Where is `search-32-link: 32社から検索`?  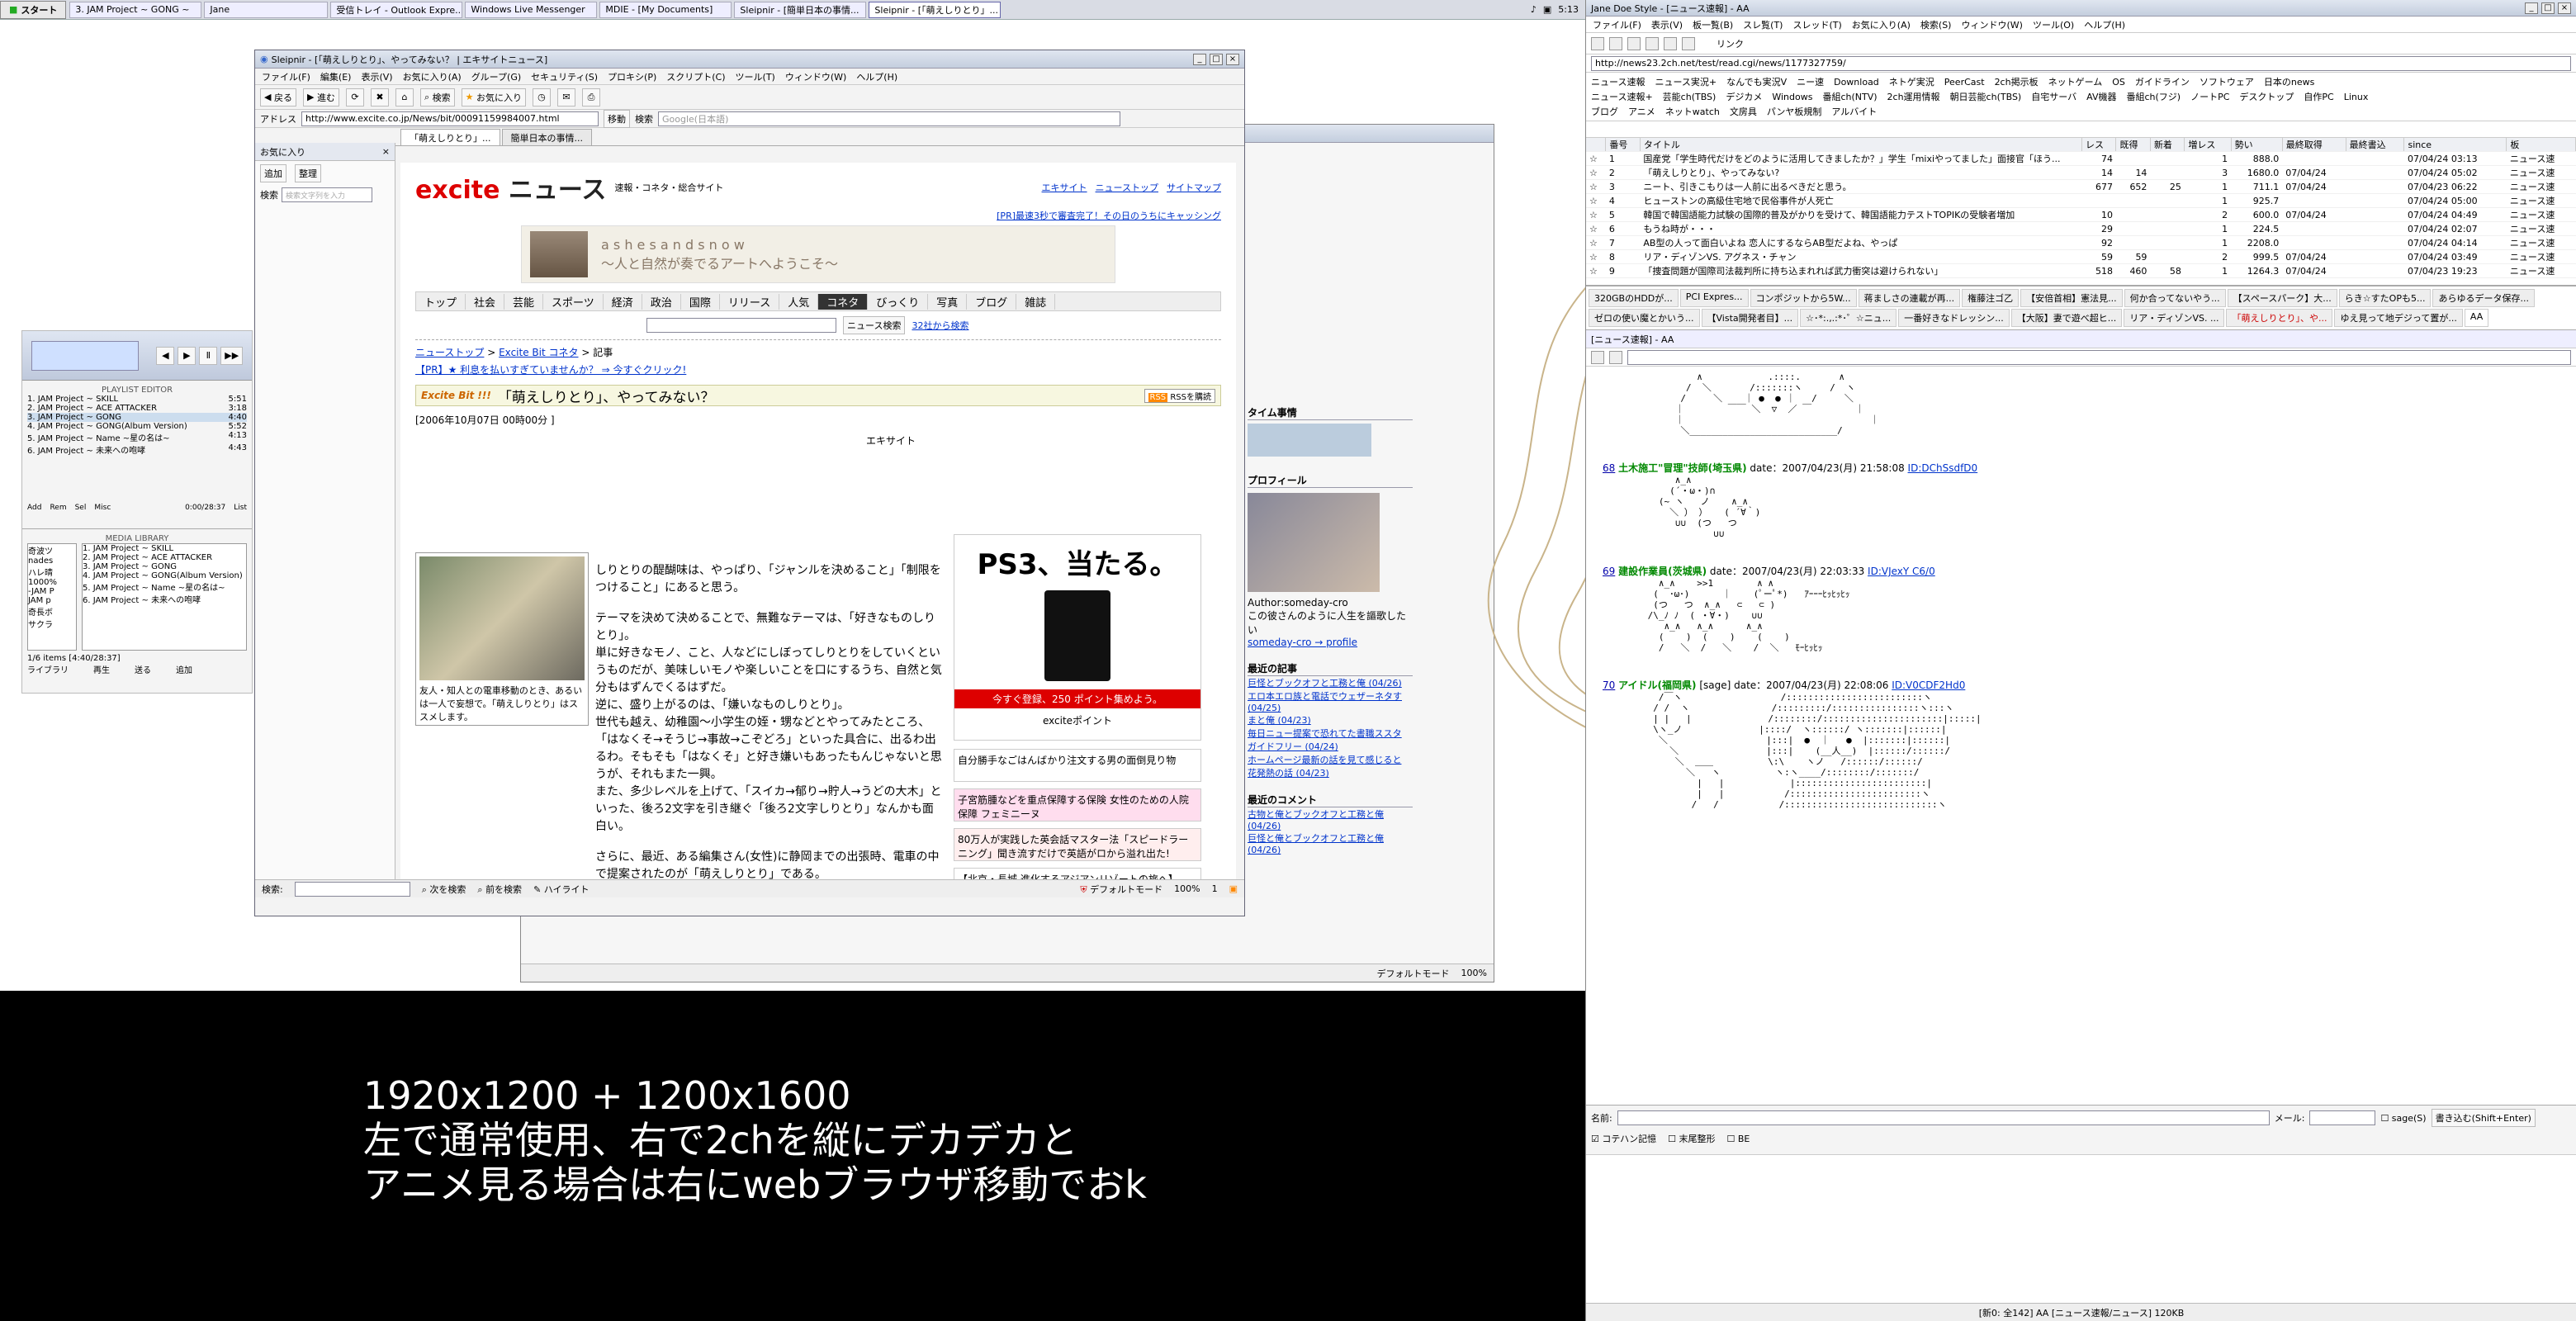 search-32-link: 32社から検索 is located at coordinates (940, 326).